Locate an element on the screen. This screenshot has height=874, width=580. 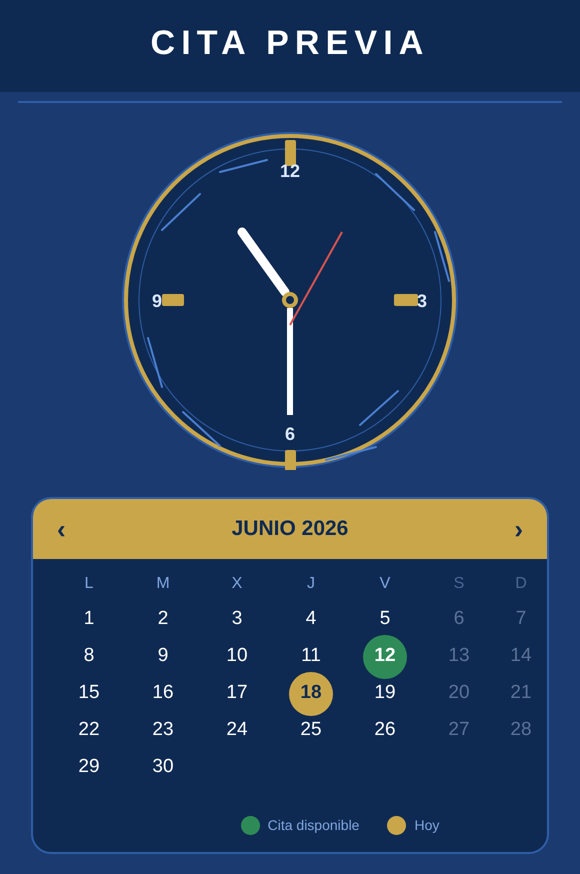
calendar-day: 16 is located at coordinates (163, 693).